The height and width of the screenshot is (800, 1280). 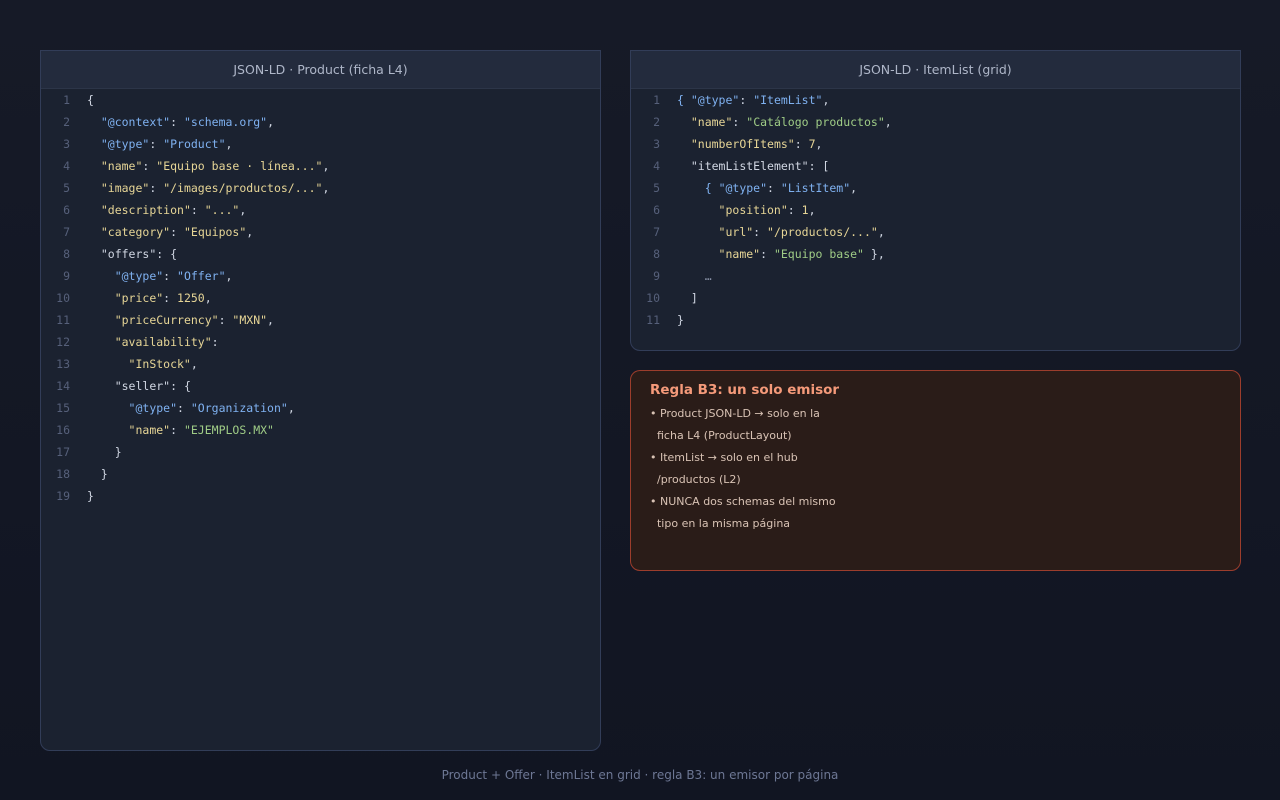 I want to click on line-content: "position": 1,, so click(x=767, y=210).